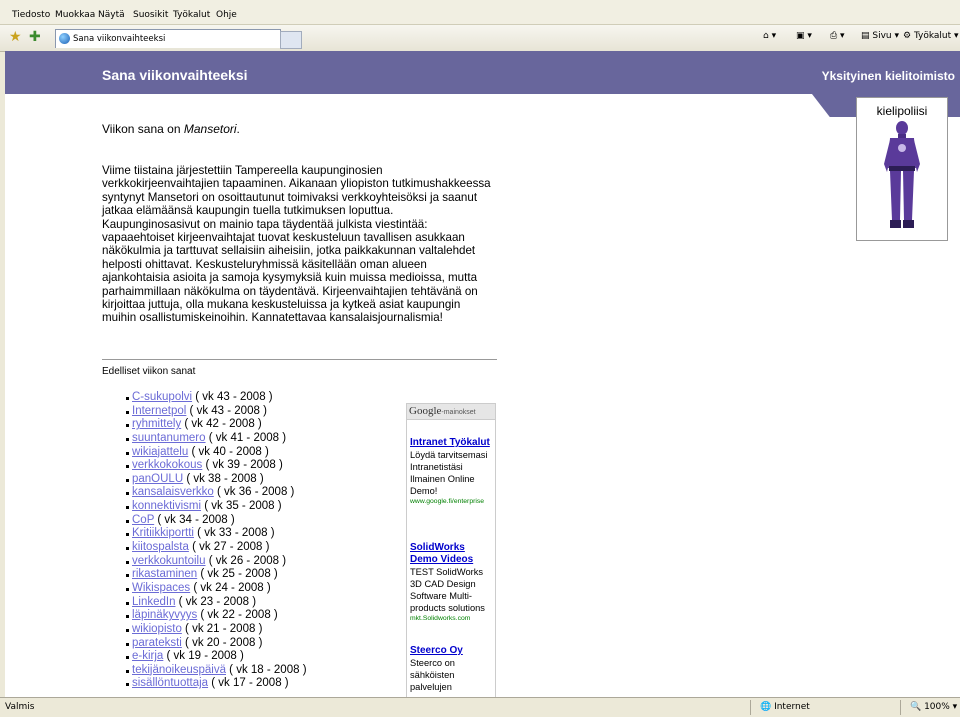  What do you see at coordinates (222, 642) in the screenshot?
I see `previous-word-week: ( vk 20 - 2008 )` at bounding box center [222, 642].